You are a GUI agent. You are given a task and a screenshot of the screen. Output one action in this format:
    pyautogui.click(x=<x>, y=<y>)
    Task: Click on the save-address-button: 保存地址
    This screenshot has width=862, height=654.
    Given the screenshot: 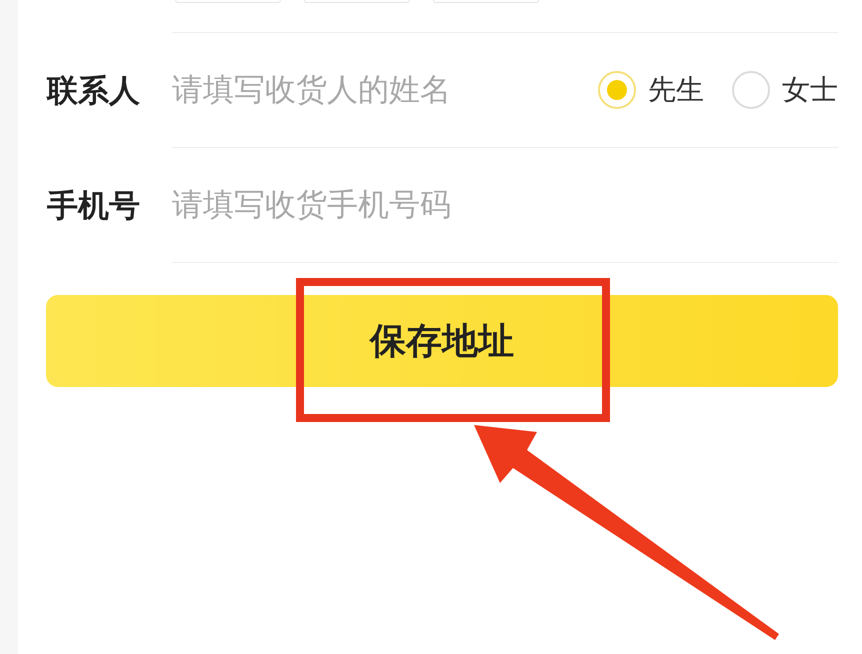 What is the action you would take?
    pyautogui.click(x=442, y=341)
    